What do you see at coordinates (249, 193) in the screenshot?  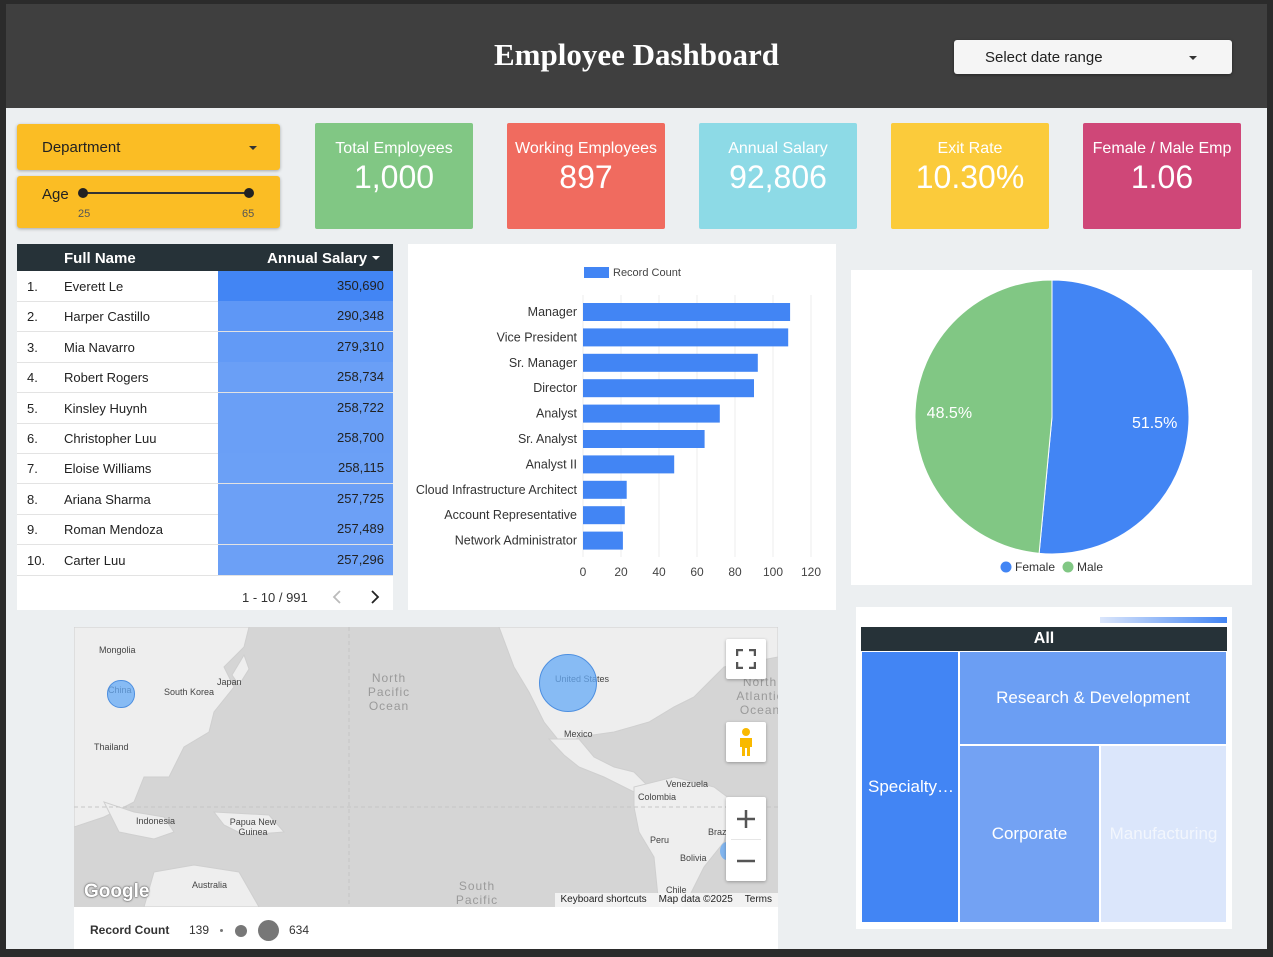 I see `age-slider-max-handle` at bounding box center [249, 193].